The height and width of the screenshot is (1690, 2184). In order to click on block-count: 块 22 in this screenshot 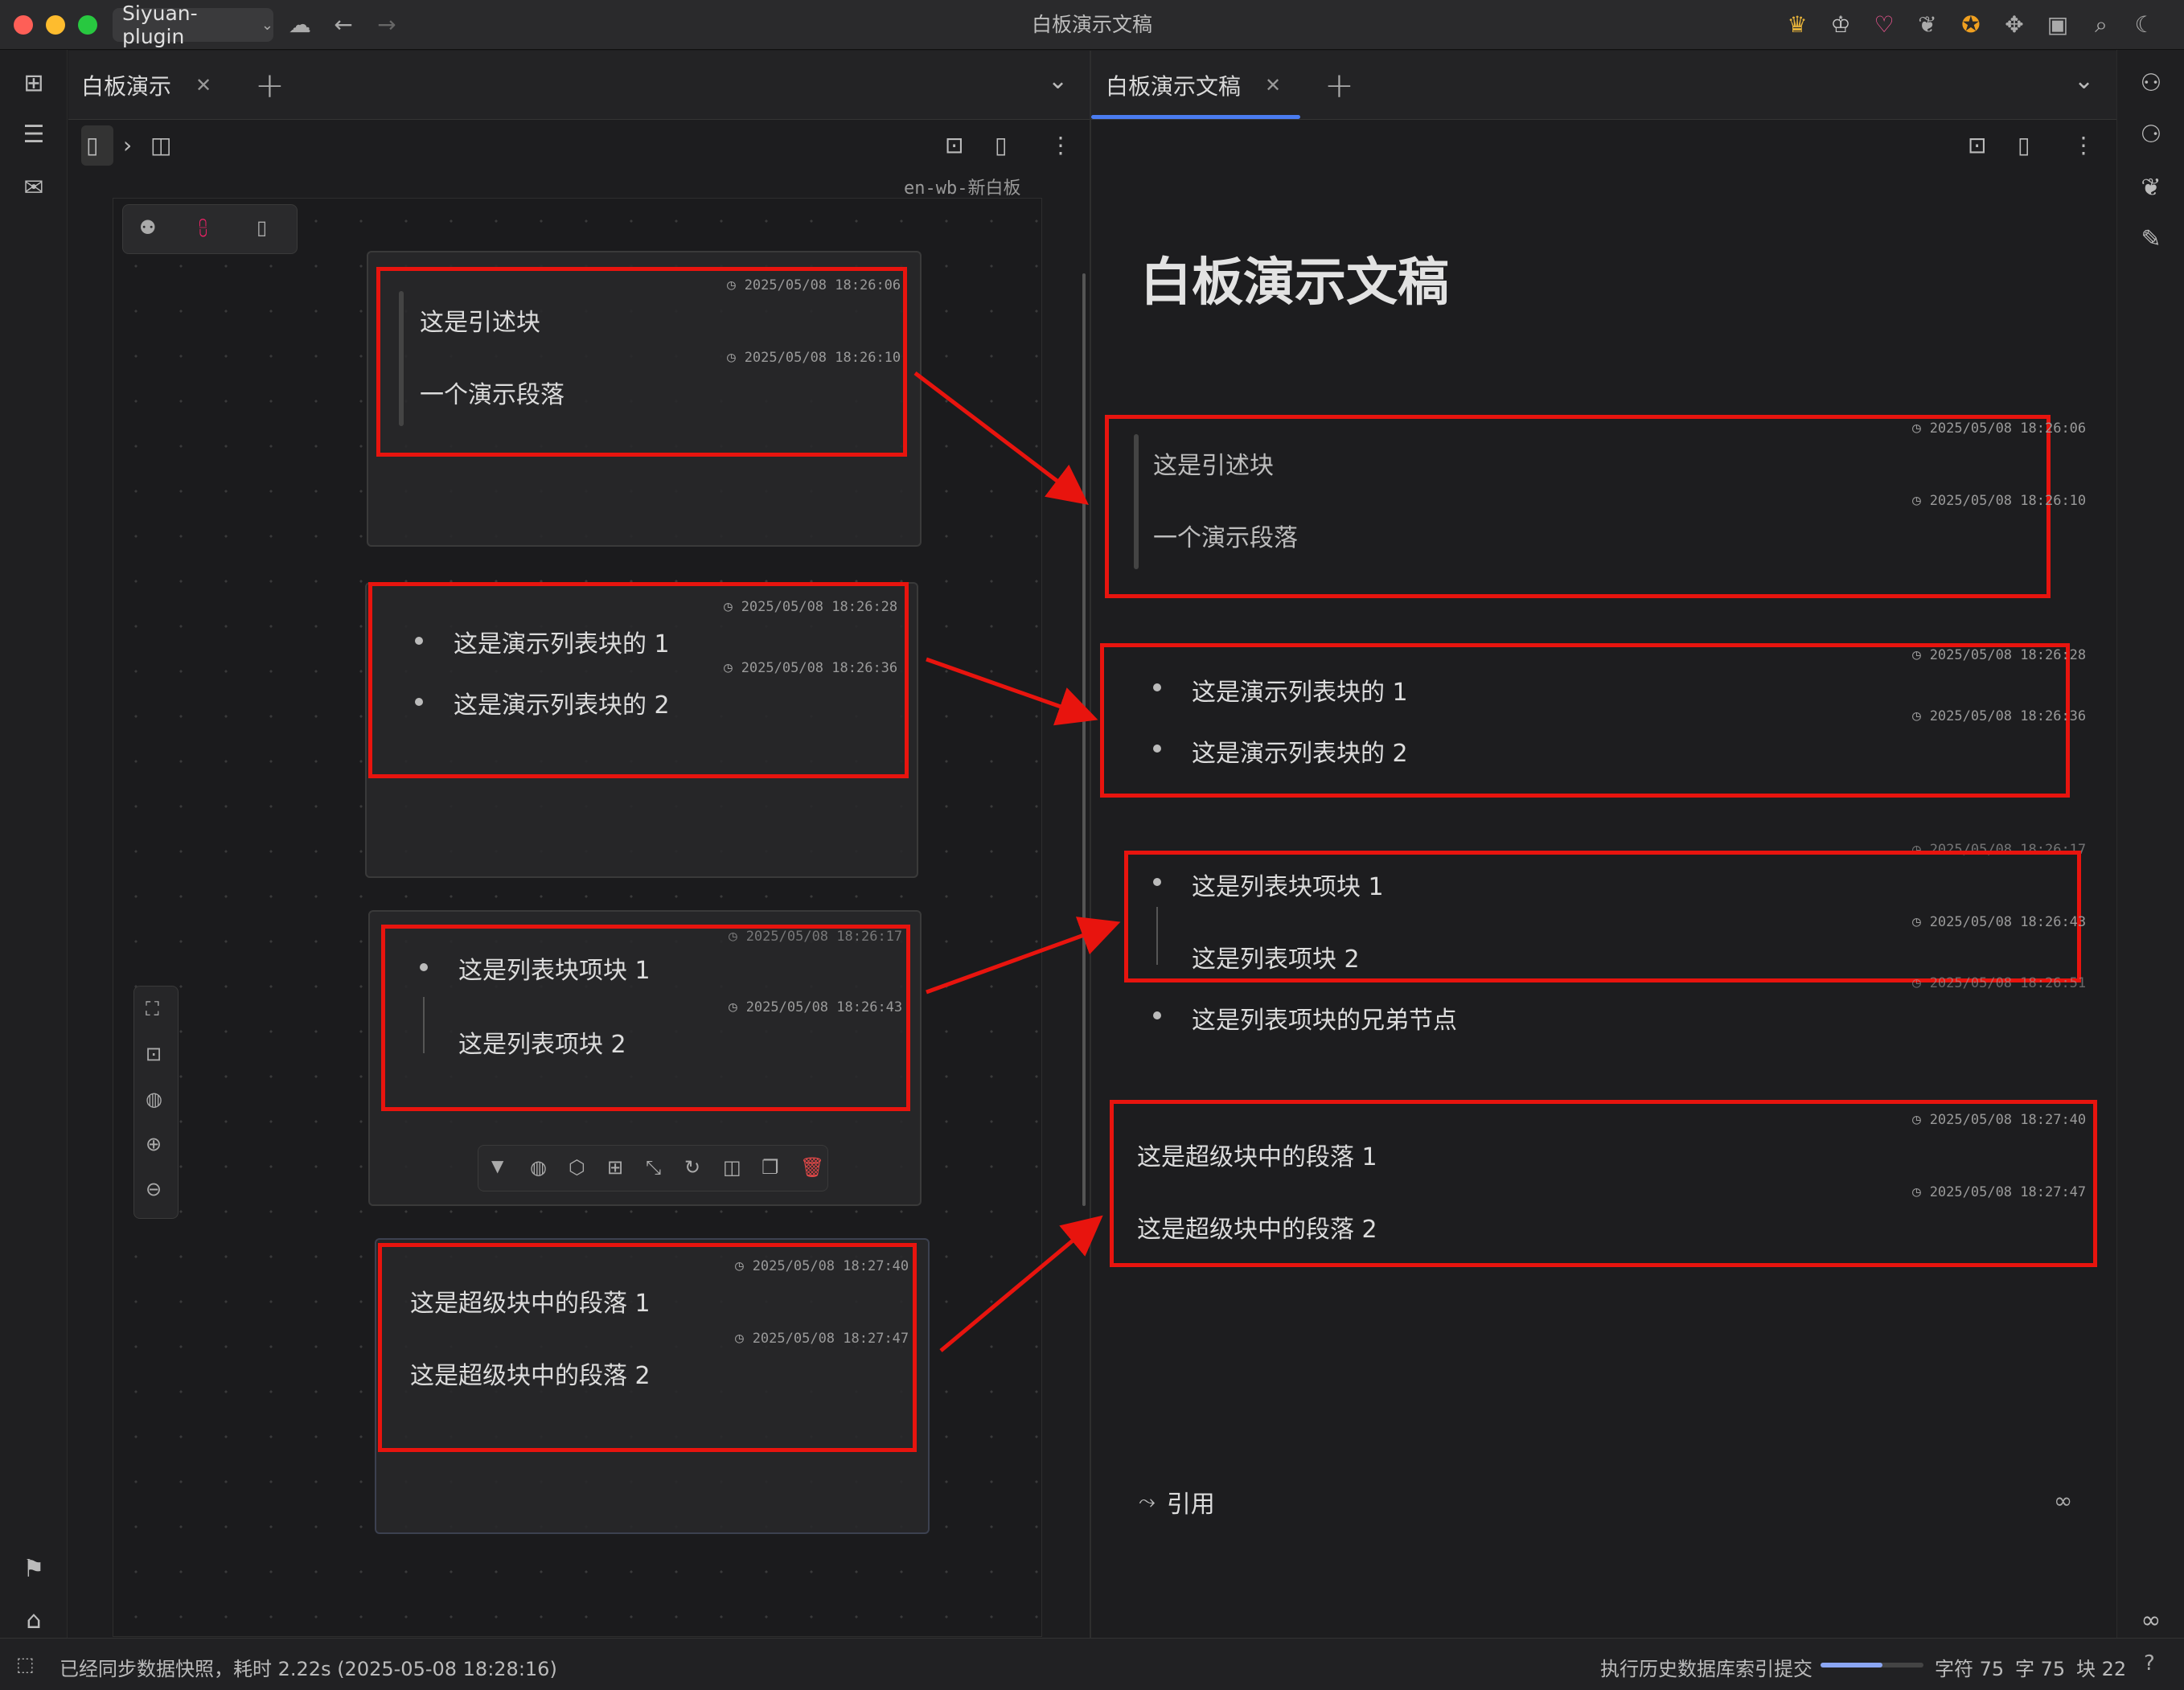, I will do `click(2101, 1669)`.